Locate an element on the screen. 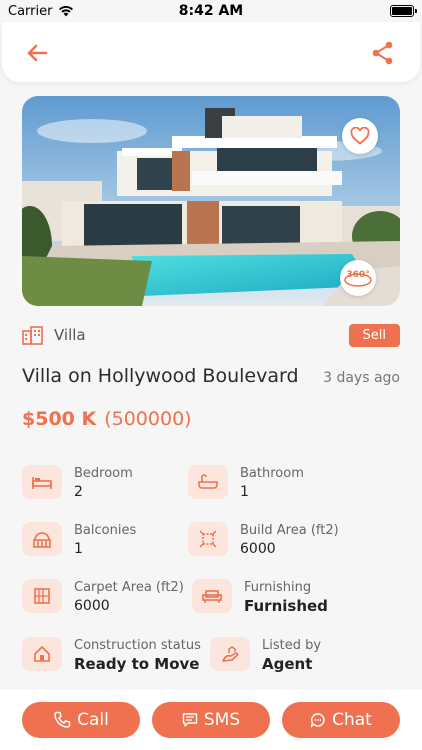  spec-value: 2 is located at coordinates (78, 492).